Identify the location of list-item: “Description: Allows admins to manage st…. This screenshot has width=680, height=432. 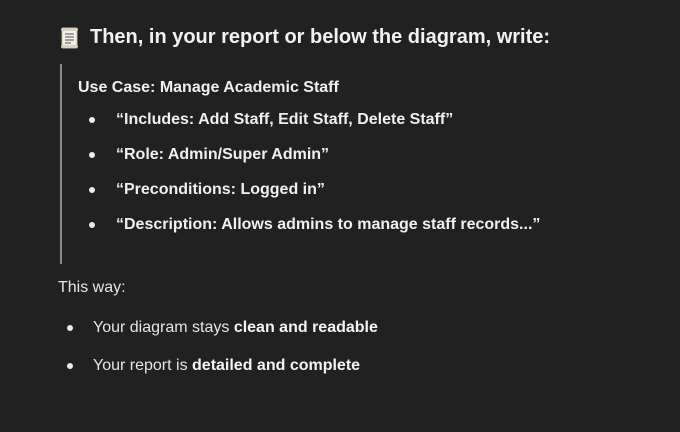
(369, 230).